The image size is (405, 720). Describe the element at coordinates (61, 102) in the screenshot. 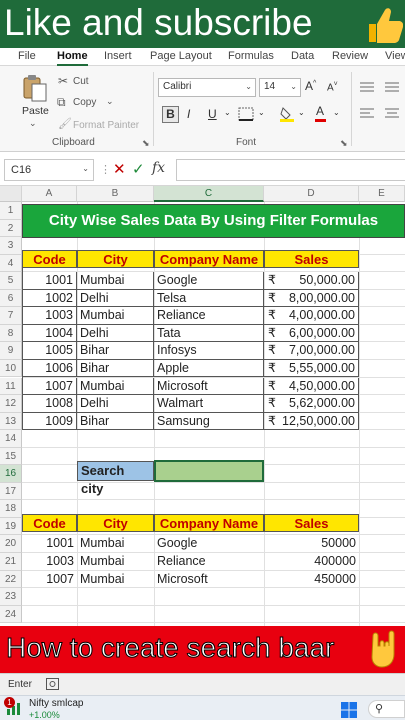

I see `copy-icon: ⧉` at that location.